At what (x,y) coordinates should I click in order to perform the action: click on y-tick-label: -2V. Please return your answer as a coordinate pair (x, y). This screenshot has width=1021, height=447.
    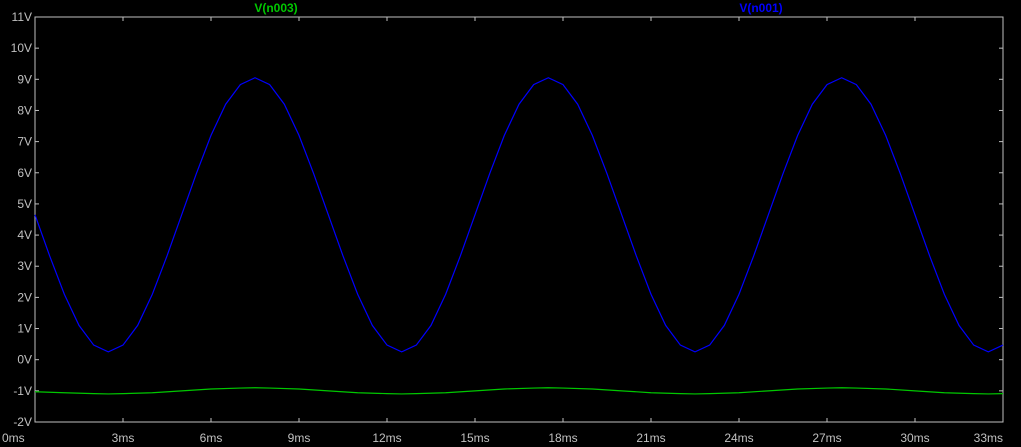
    Looking at the image, I should click on (22, 422).